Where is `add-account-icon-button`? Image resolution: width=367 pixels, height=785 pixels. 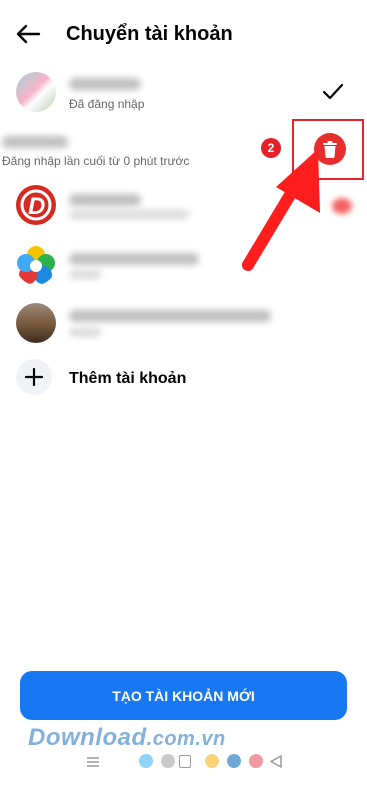 add-account-icon-button is located at coordinates (34, 377).